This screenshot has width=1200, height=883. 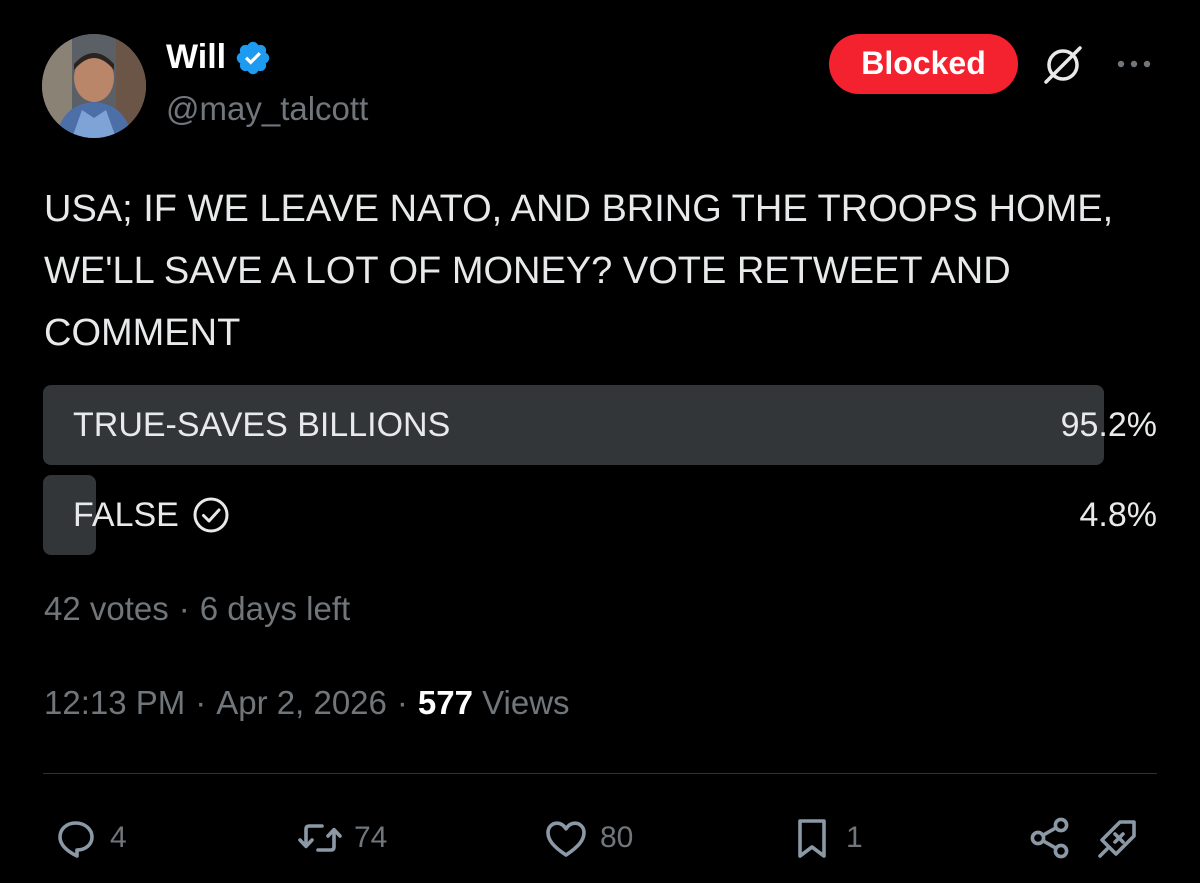 I want to click on verified-badge-icon, so click(x=253, y=58).